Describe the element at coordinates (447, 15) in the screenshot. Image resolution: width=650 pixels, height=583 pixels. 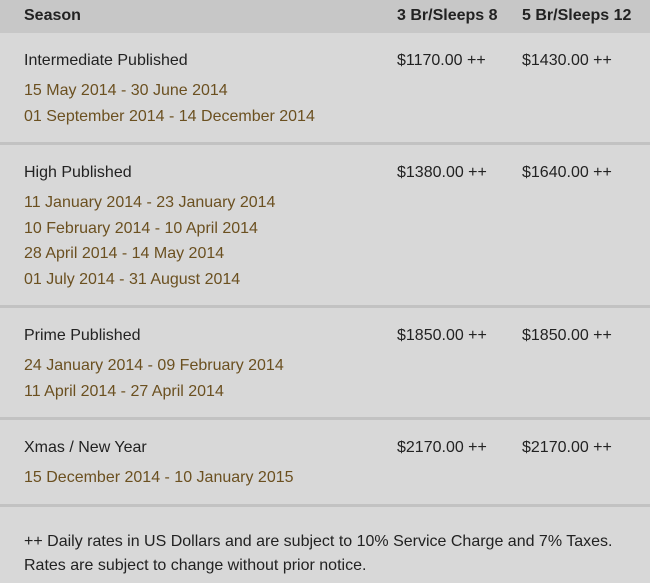
I see `header-3br: 3 Br/Sleeps 8` at that location.